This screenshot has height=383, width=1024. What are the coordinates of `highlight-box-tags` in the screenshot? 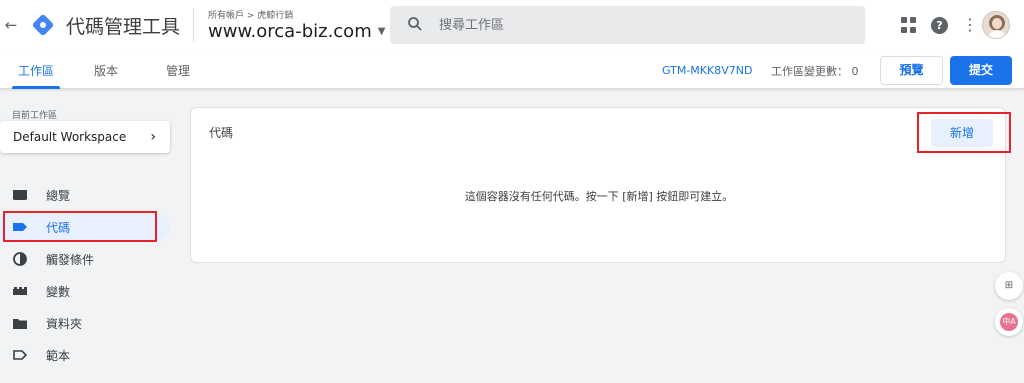 It's located at (80, 226).